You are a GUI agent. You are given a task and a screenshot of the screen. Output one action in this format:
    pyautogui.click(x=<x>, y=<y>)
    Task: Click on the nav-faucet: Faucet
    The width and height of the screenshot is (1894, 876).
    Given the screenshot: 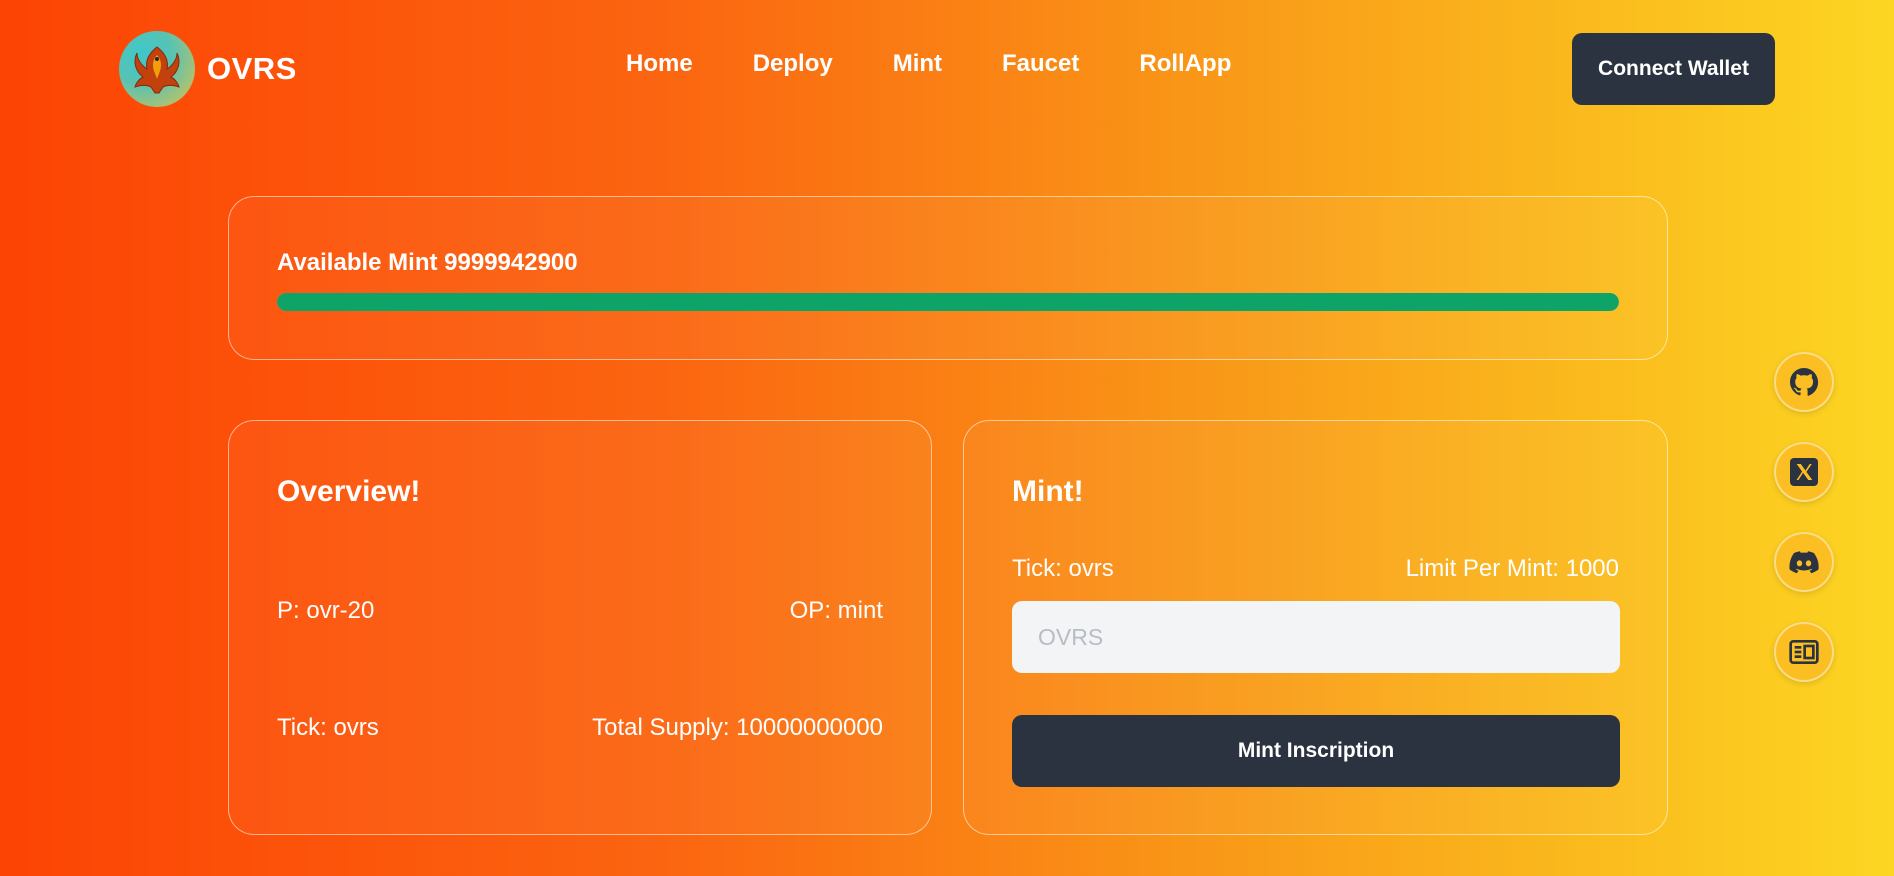 What is the action you would take?
    pyautogui.click(x=1040, y=64)
    